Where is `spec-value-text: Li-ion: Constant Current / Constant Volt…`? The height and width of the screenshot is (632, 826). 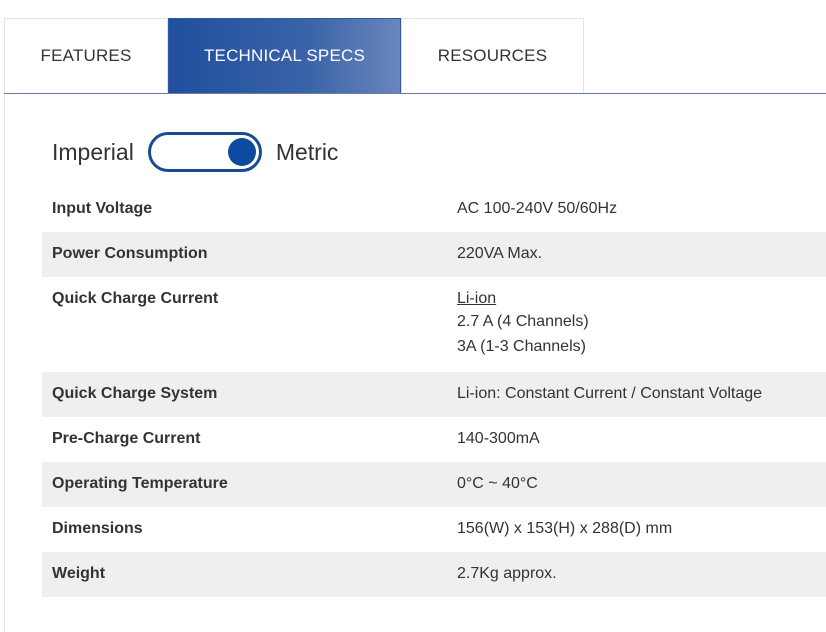
spec-value-text: Li-ion: Constant Current / Constant Volt… is located at coordinates (610, 393).